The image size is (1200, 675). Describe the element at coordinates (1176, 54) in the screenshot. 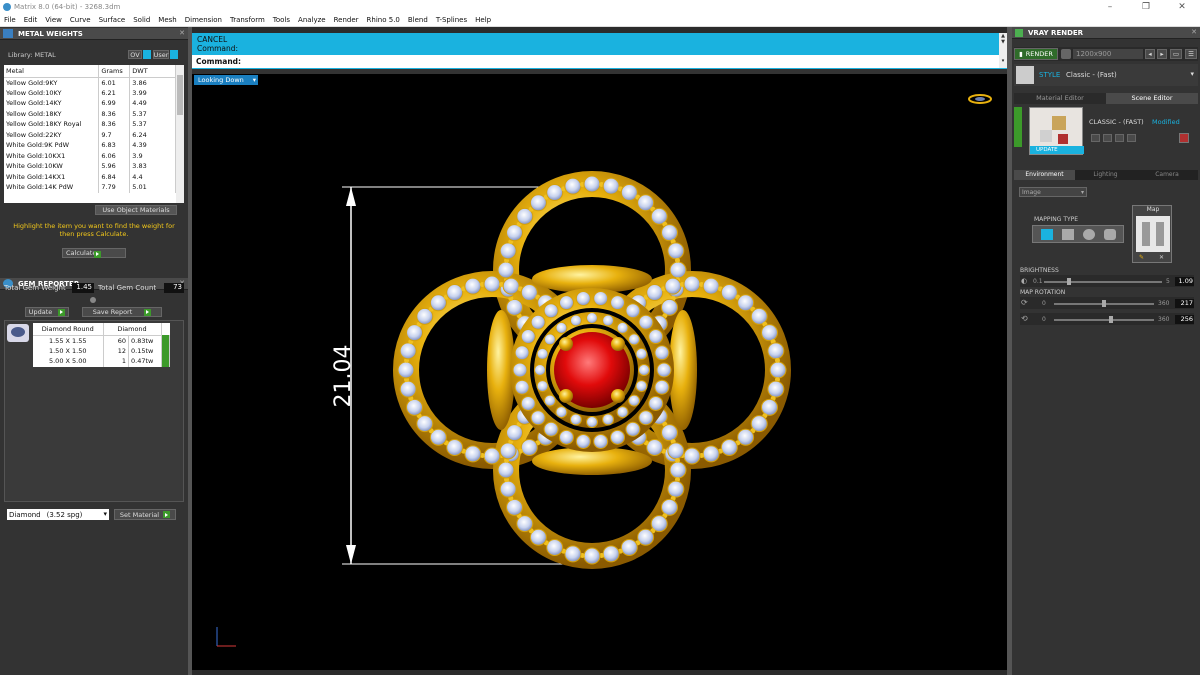

I see `frame-buffer-icon: ▭` at that location.